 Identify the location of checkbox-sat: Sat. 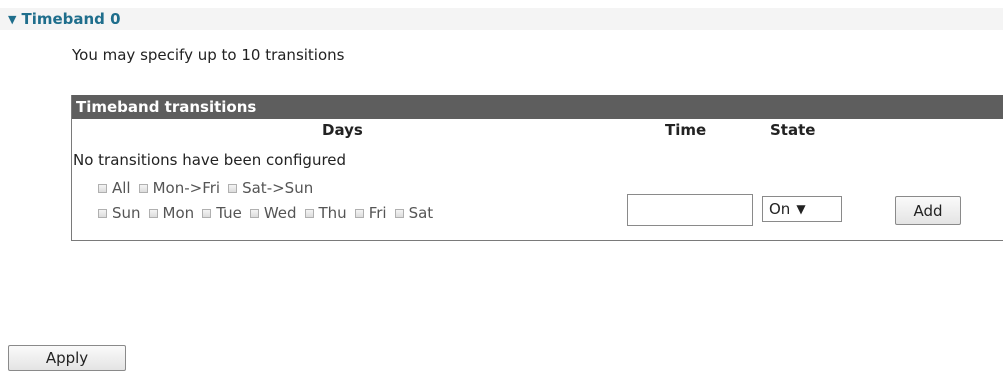
(414, 213).